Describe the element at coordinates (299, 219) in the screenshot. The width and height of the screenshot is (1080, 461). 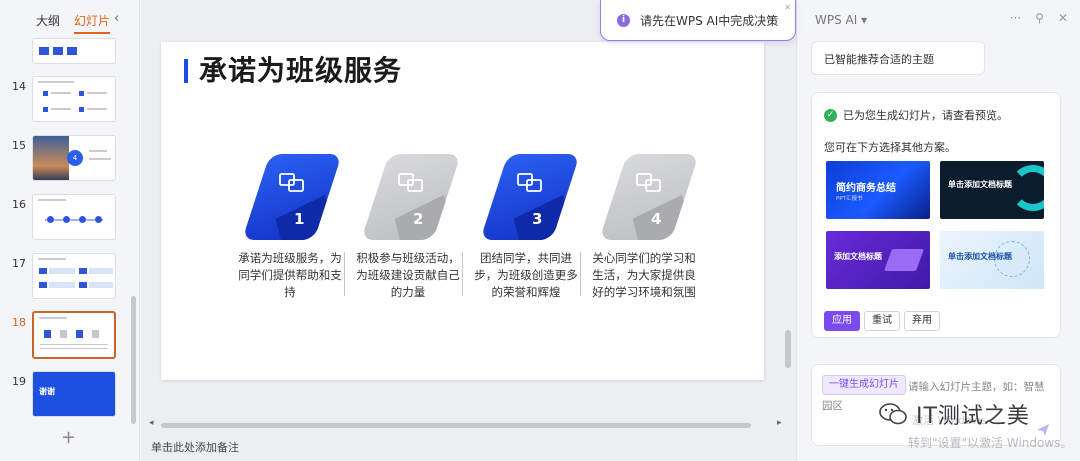
I see `card-number: 1` at that location.